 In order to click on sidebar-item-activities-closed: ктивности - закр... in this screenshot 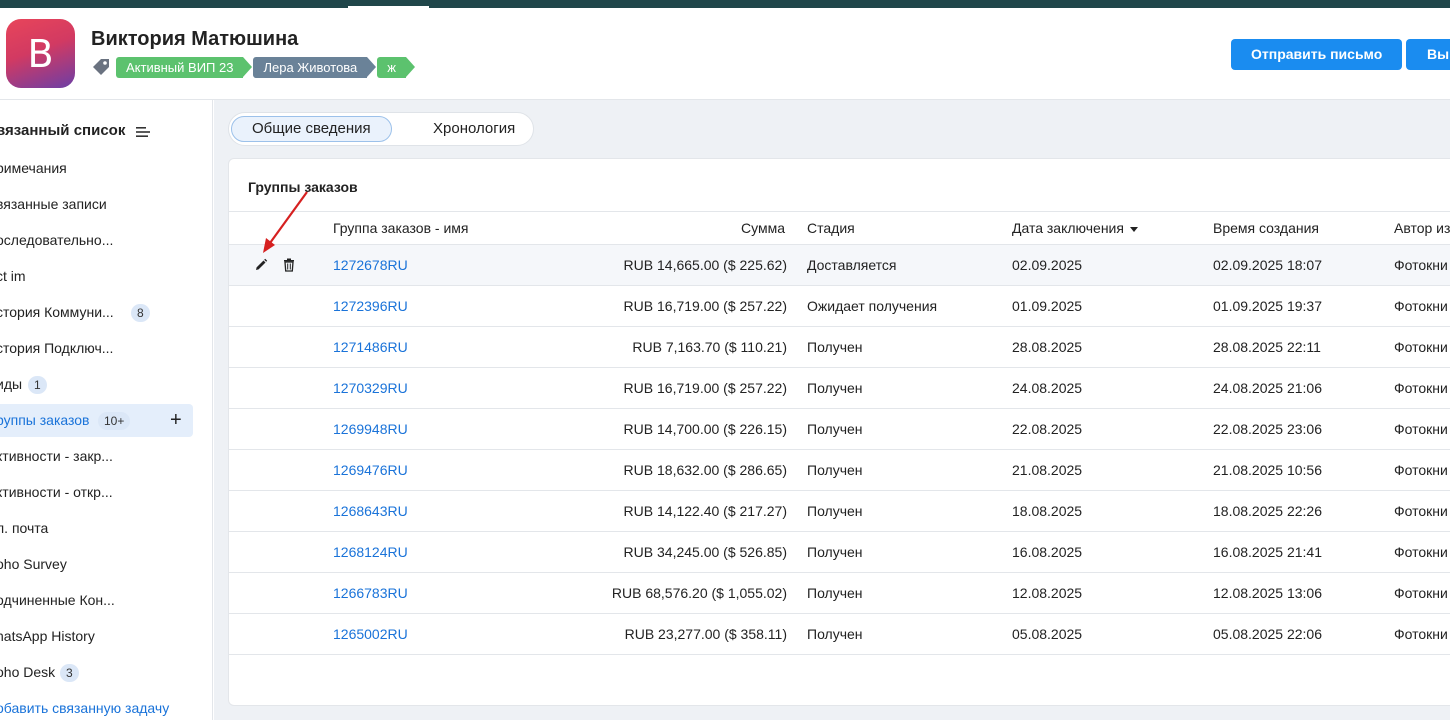, I will do `click(96, 456)`.